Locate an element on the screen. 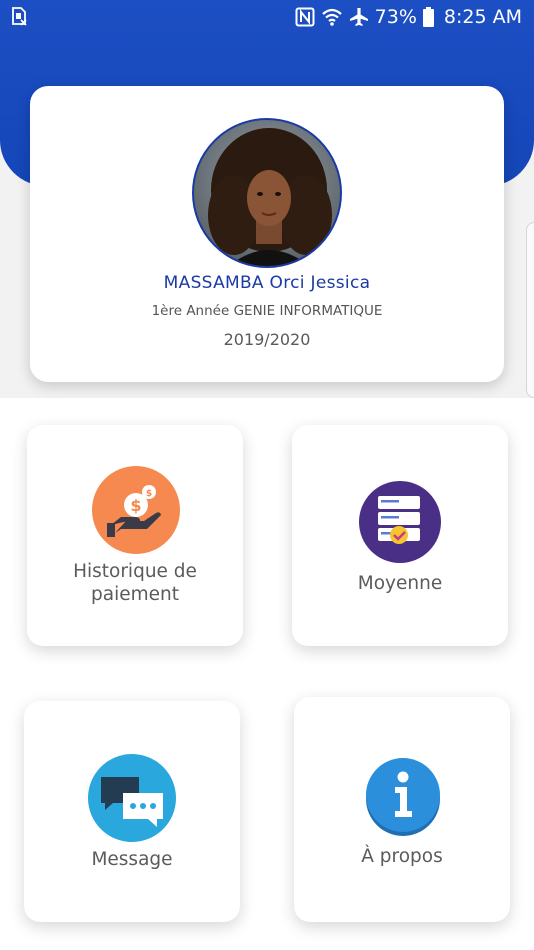 This screenshot has height=950, width=534. info-icon is located at coordinates (403, 799).